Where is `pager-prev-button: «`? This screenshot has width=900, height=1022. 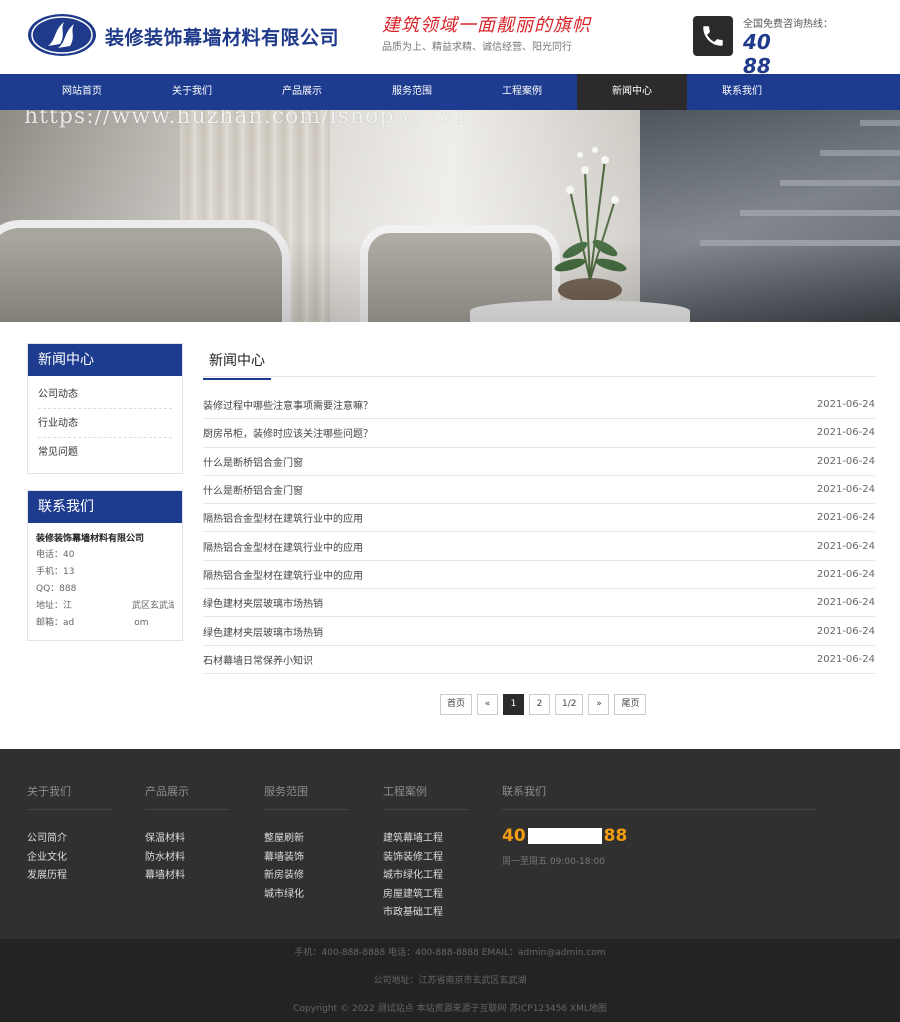 pager-prev-button: « is located at coordinates (487, 704).